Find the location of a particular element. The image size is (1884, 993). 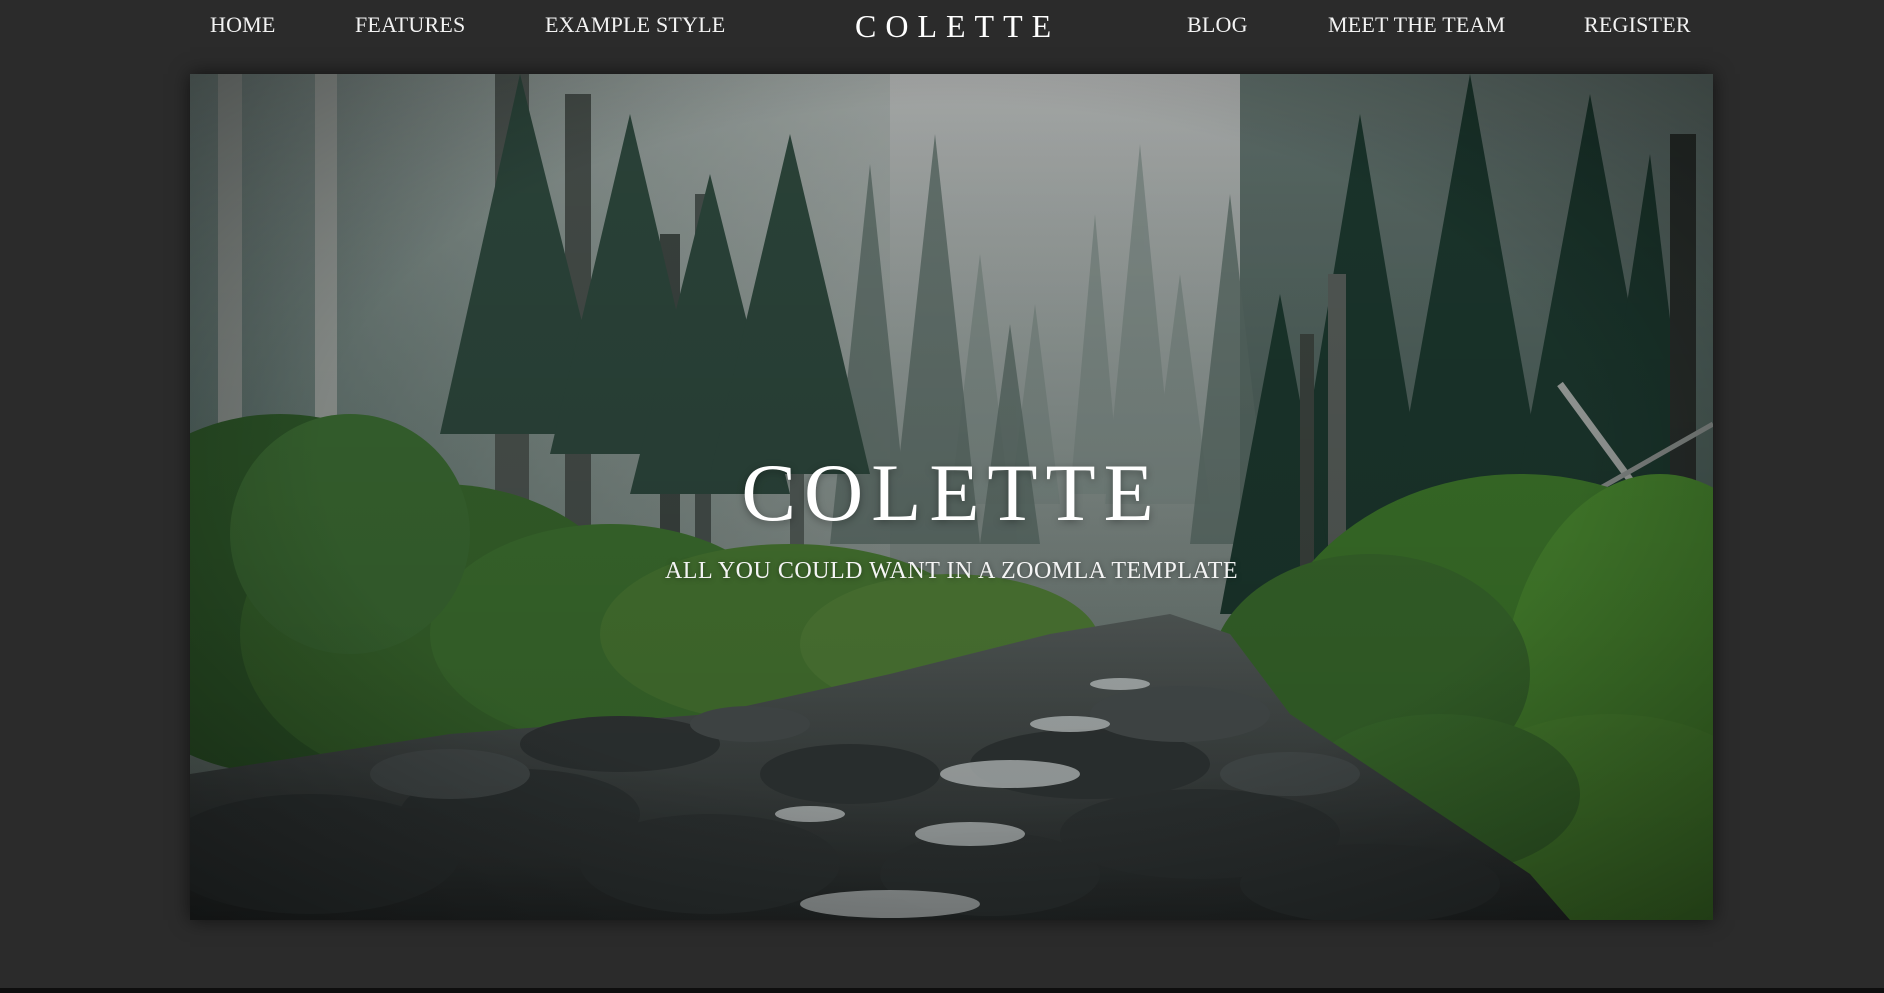

brand-logo: COLETTE is located at coordinates (957, 26).